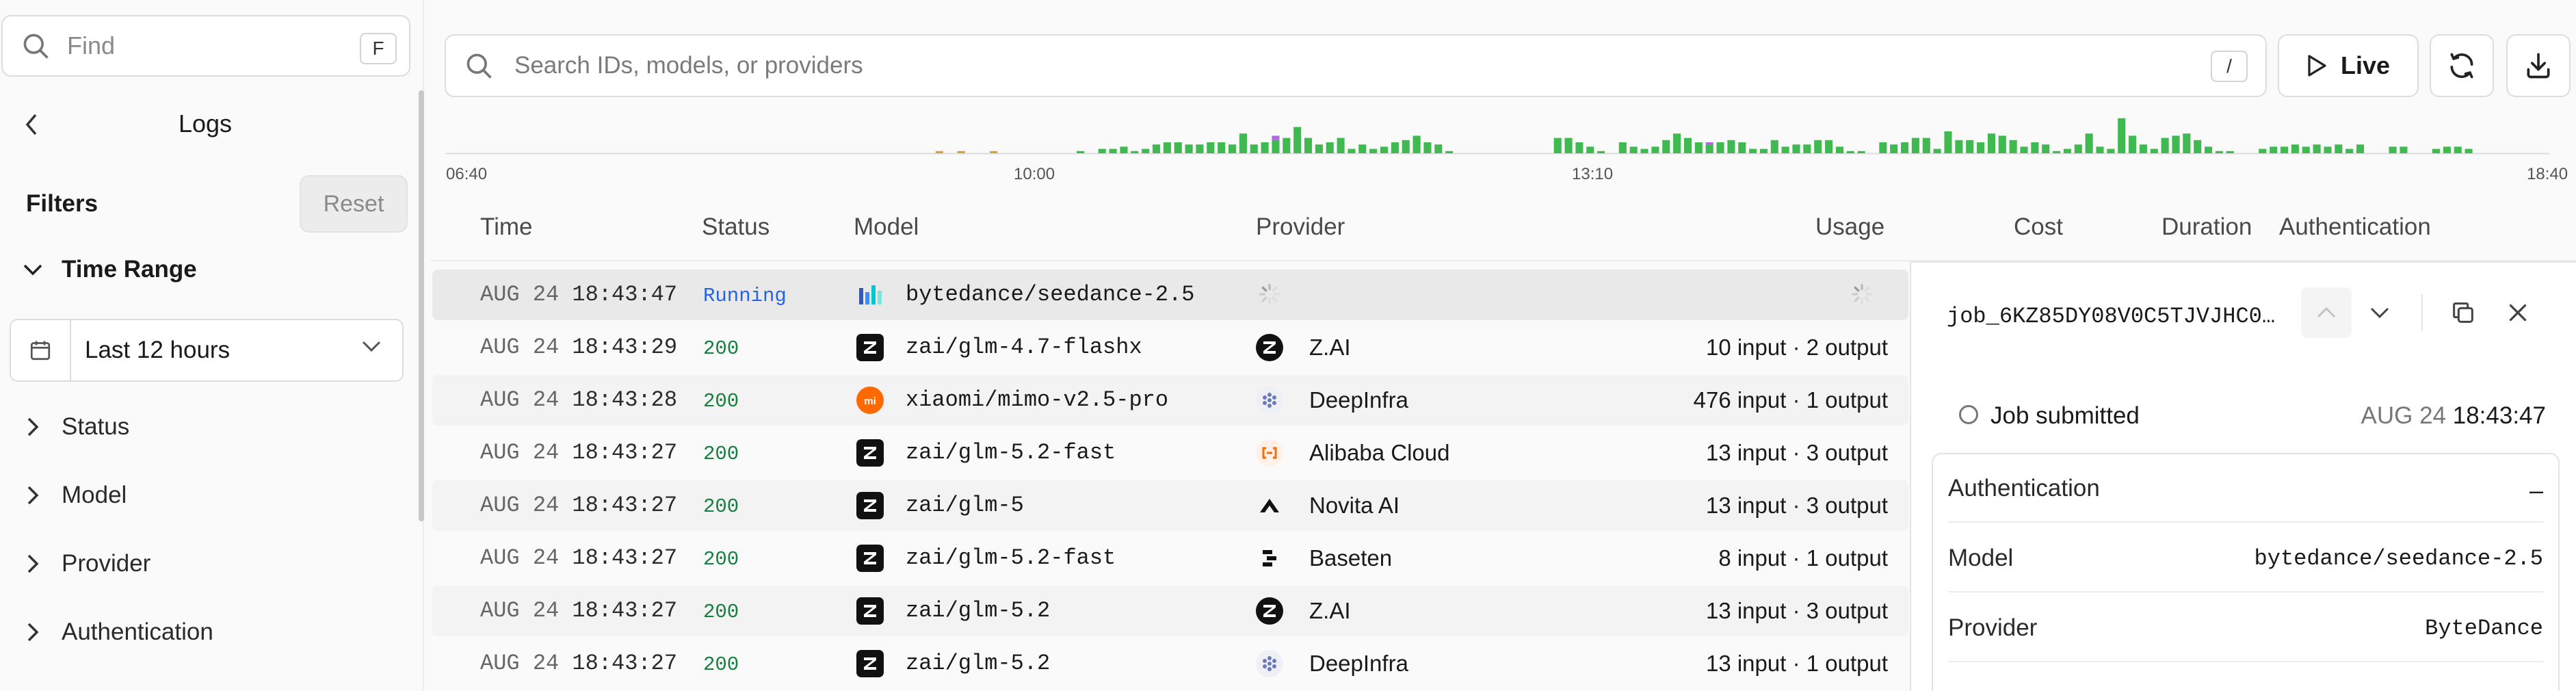  What do you see at coordinates (1498, 147) in the screenshot?
I see `request-histogram` at bounding box center [1498, 147].